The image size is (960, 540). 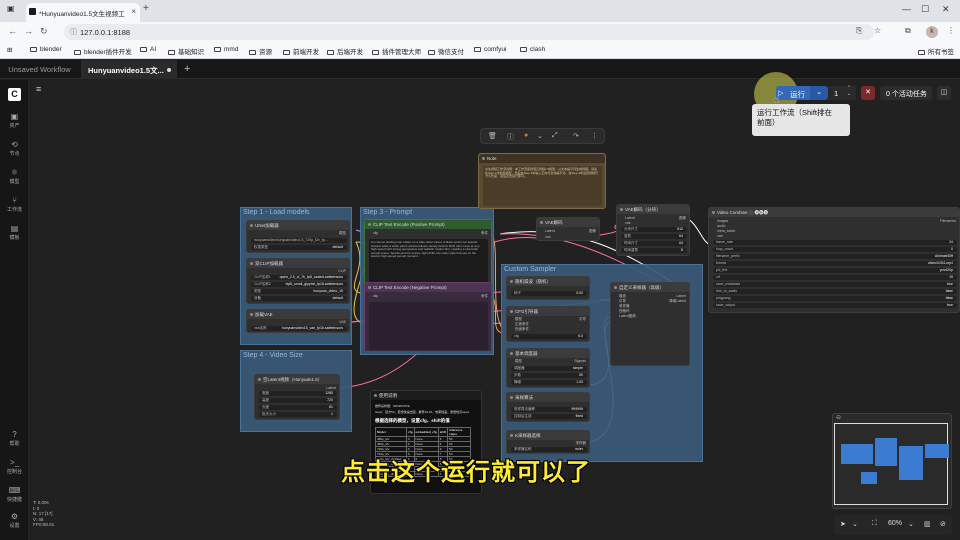 What do you see at coordinates (298, 407) in the screenshot?
I see `length-field: 长度 81` at bounding box center [298, 407].